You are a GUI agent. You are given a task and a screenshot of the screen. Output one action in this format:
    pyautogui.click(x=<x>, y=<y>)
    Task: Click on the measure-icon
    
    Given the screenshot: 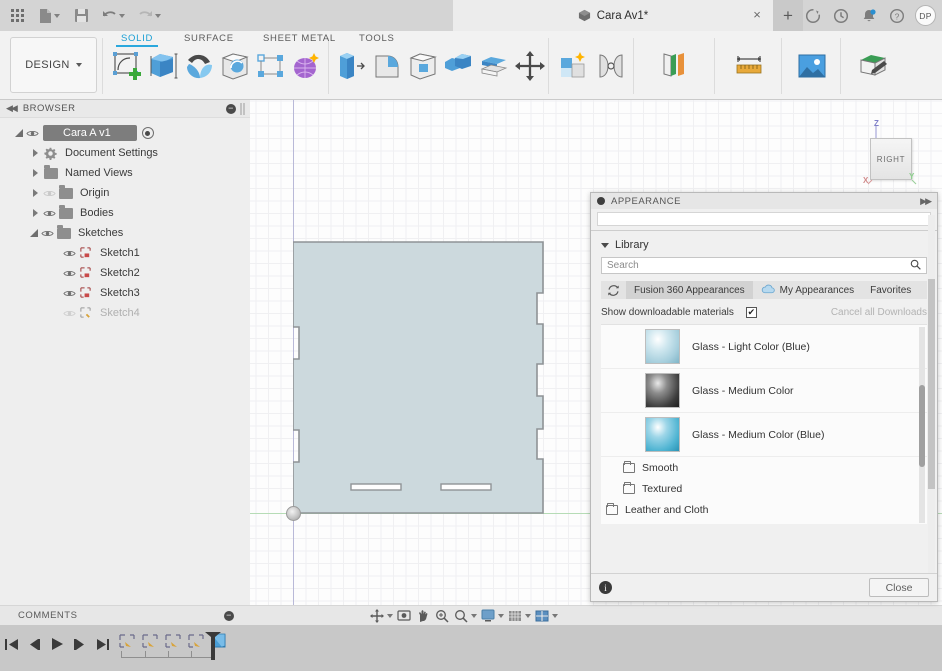 What is the action you would take?
    pyautogui.click(x=749, y=66)
    